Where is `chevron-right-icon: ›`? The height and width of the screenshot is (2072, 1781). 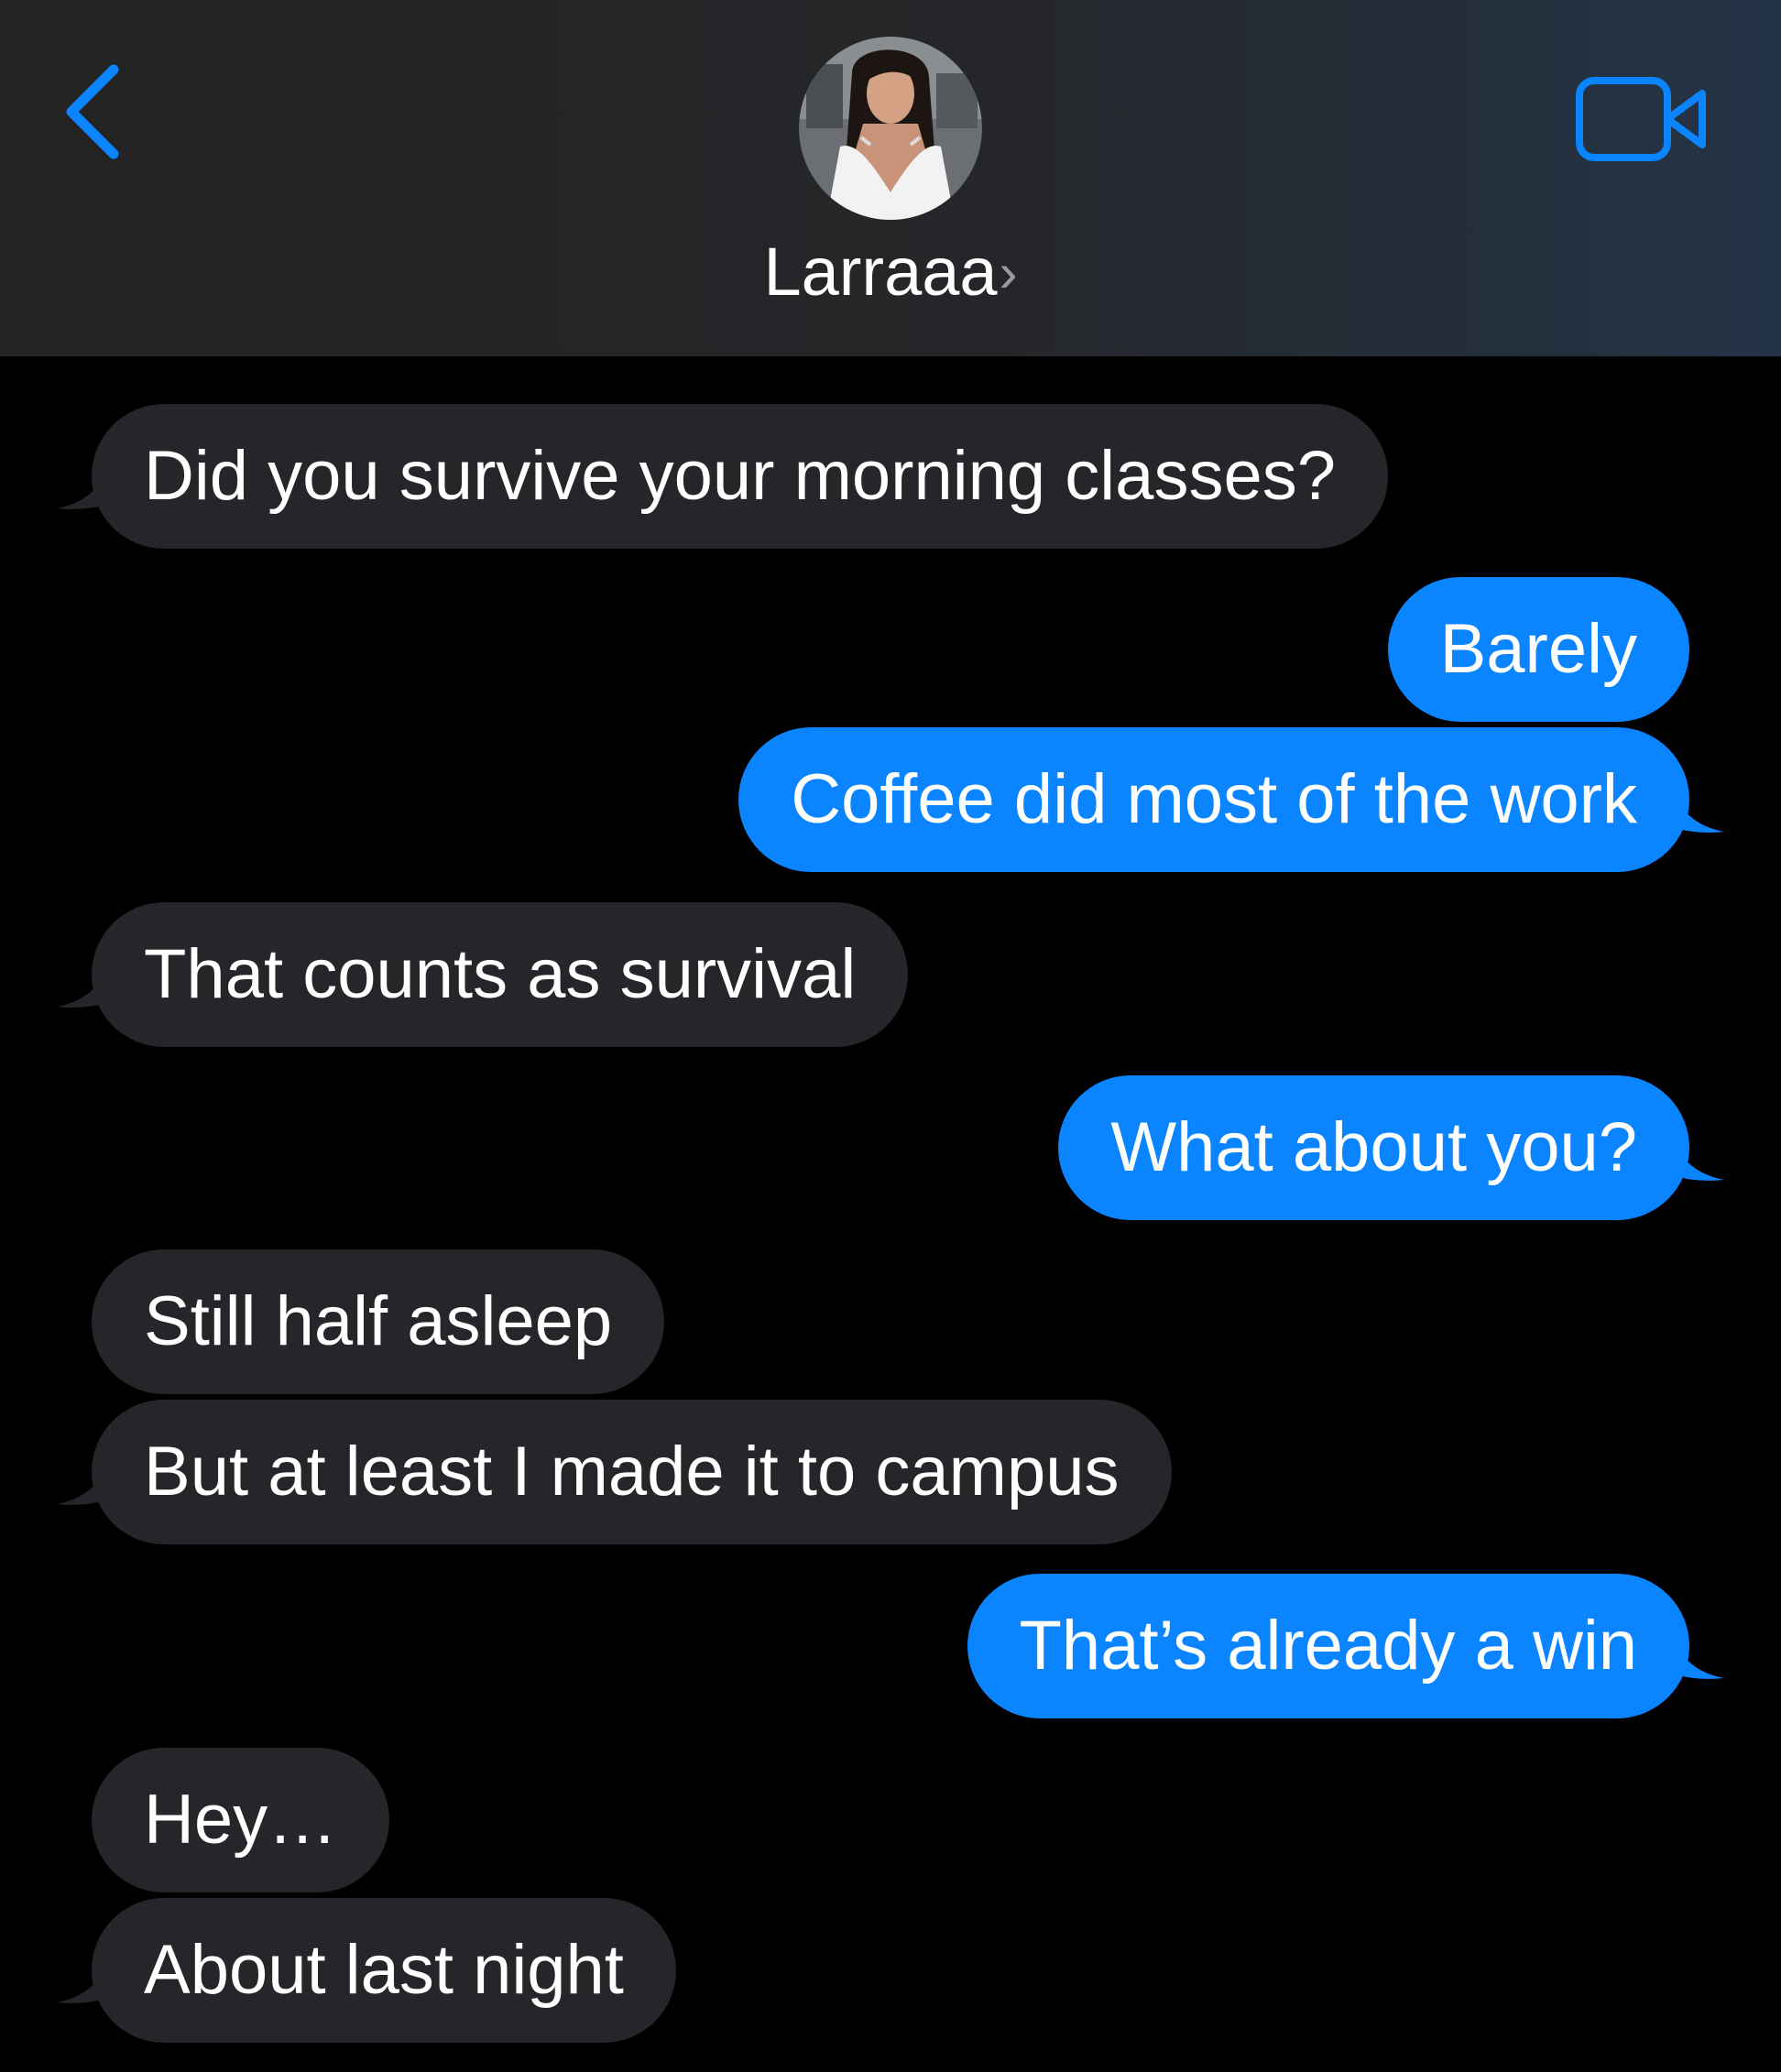 chevron-right-icon: › is located at coordinates (1008, 272).